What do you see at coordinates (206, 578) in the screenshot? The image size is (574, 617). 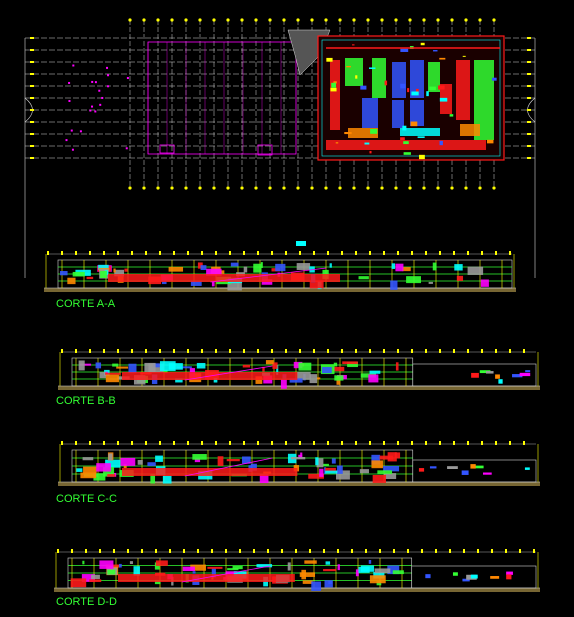 I see `section-red-band` at bounding box center [206, 578].